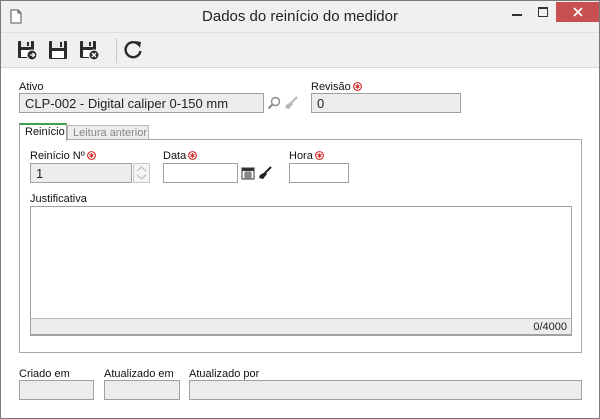  Describe the element at coordinates (81, 173) in the screenshot. I see `numero-field: 1` at that location.